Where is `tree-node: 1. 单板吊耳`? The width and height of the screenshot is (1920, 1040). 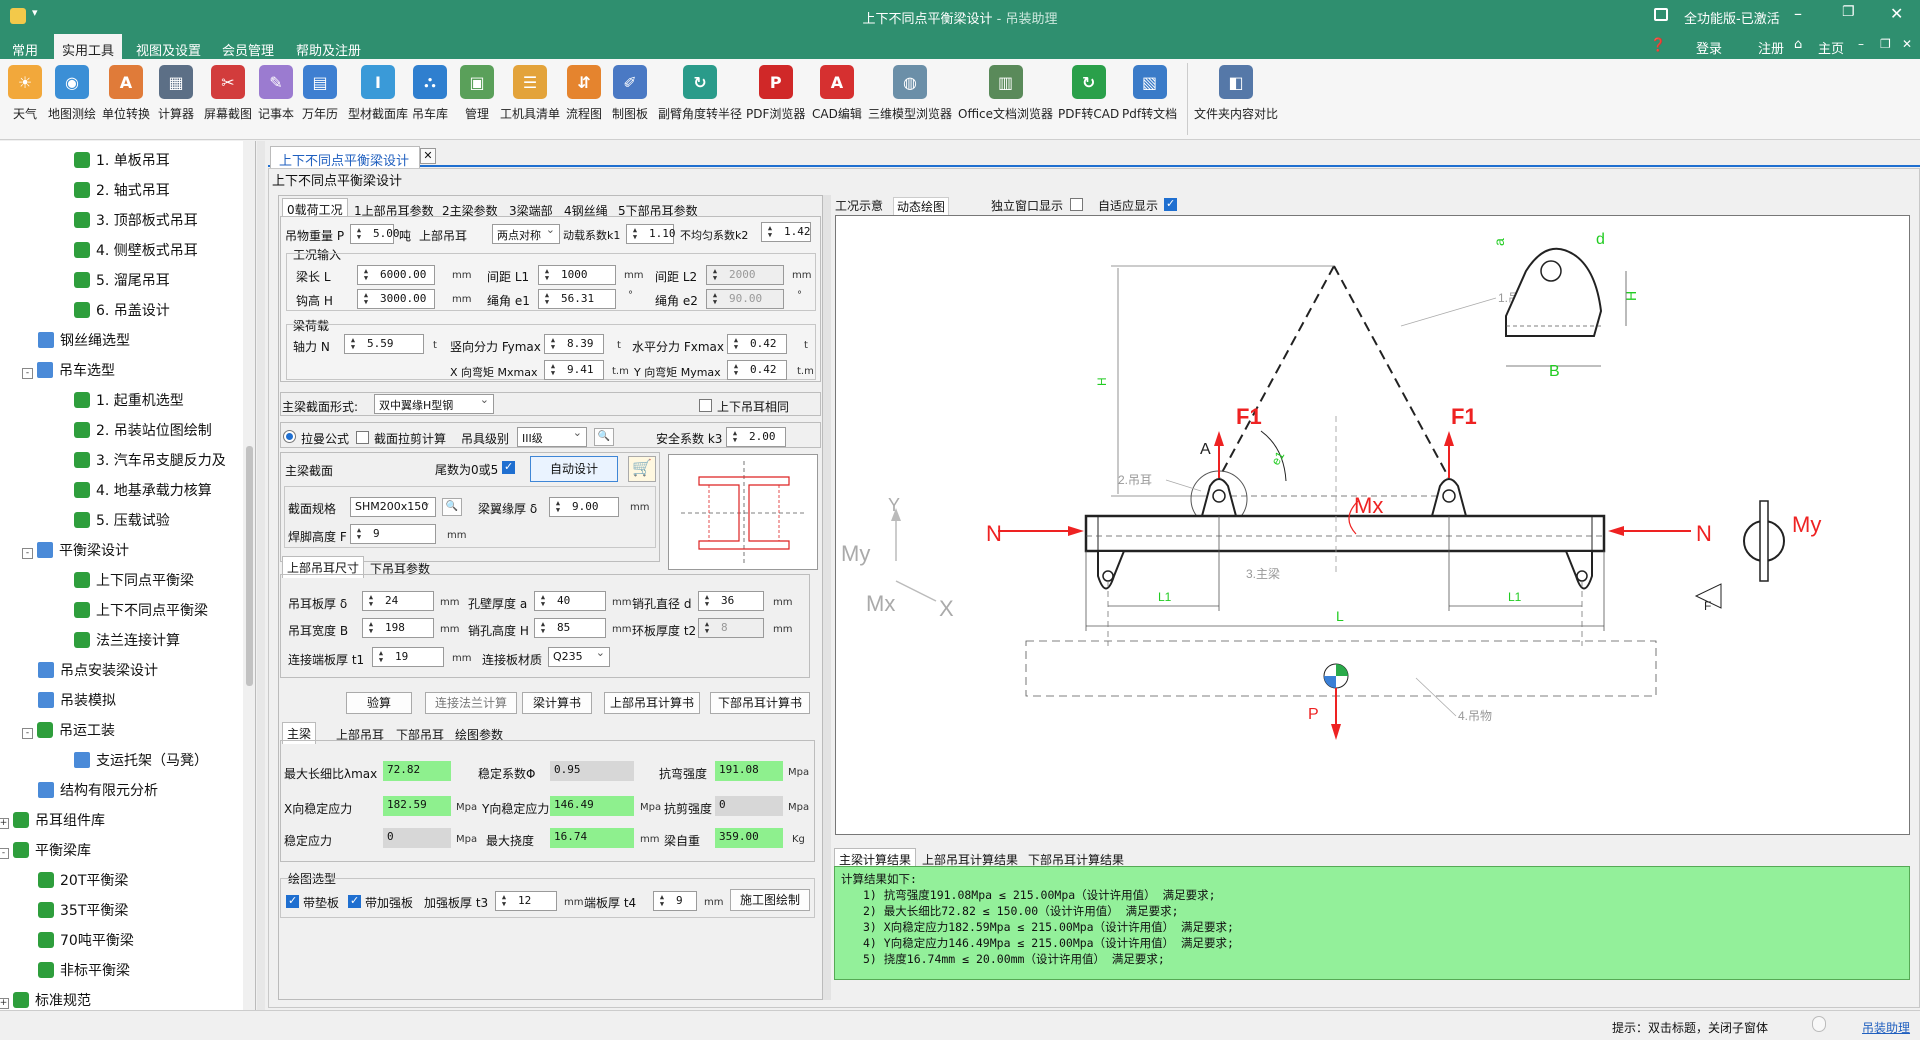 tree-node: 1. 单板吊耳 is located at coordinates (122, 161).